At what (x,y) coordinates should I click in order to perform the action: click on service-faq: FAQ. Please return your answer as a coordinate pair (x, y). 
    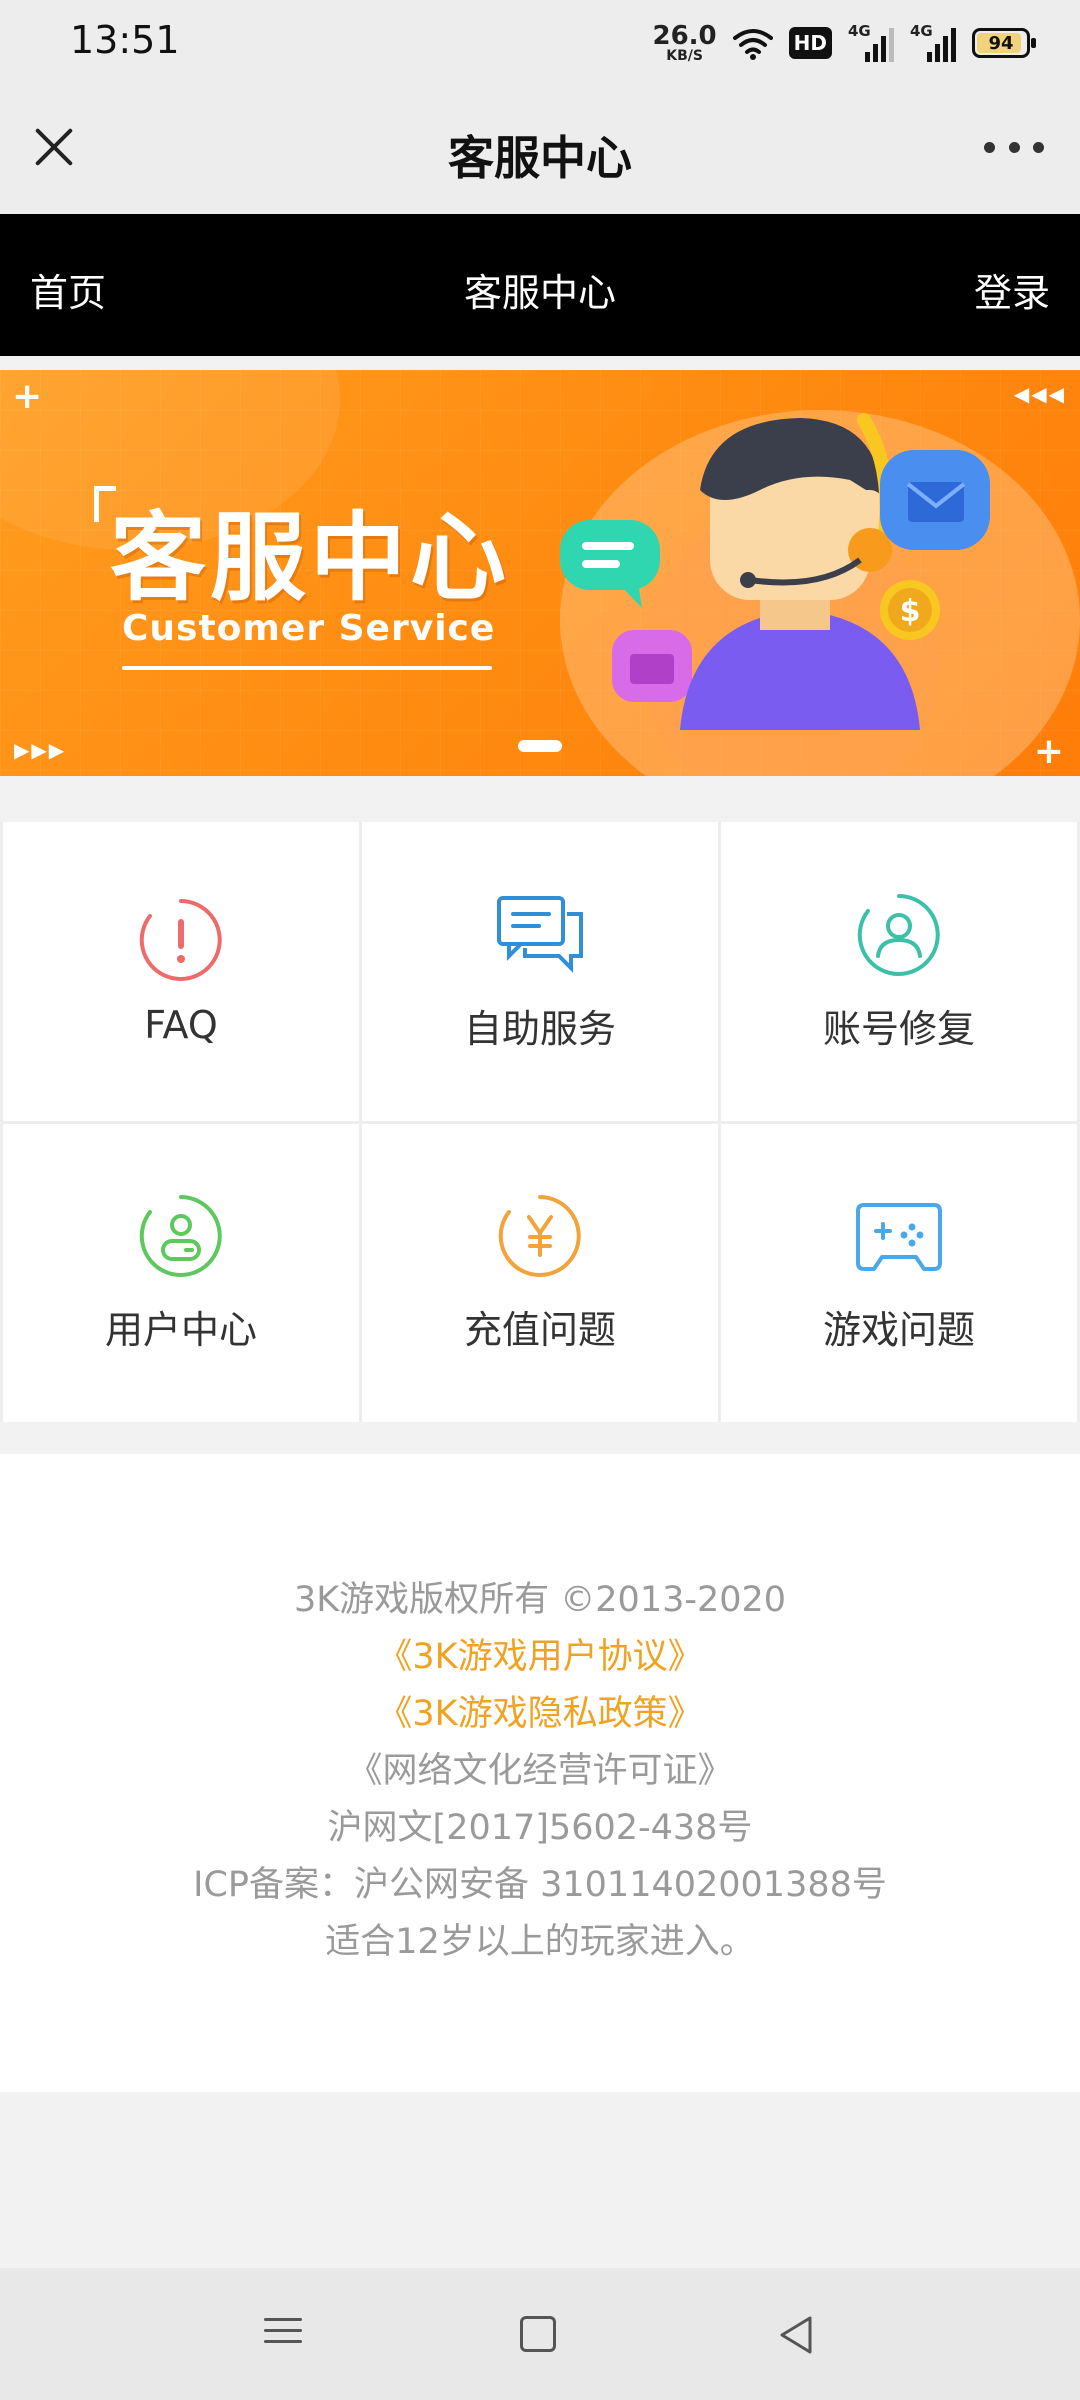
    Looking at the image, I should click on (181, 971).